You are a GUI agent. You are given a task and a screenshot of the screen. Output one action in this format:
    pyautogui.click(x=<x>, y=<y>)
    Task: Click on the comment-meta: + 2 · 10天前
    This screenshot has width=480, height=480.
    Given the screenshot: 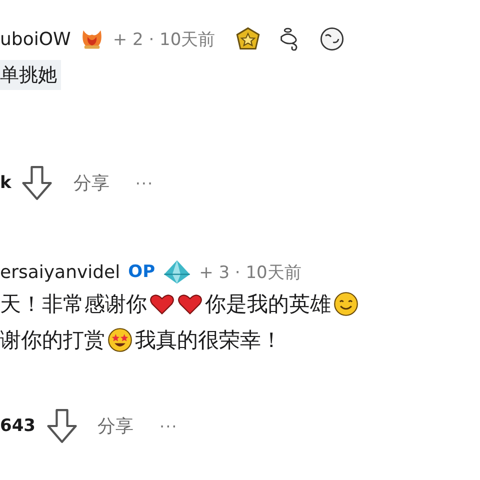 What is the action you would take?
    pyautogui.click(x=164, y=39)
    